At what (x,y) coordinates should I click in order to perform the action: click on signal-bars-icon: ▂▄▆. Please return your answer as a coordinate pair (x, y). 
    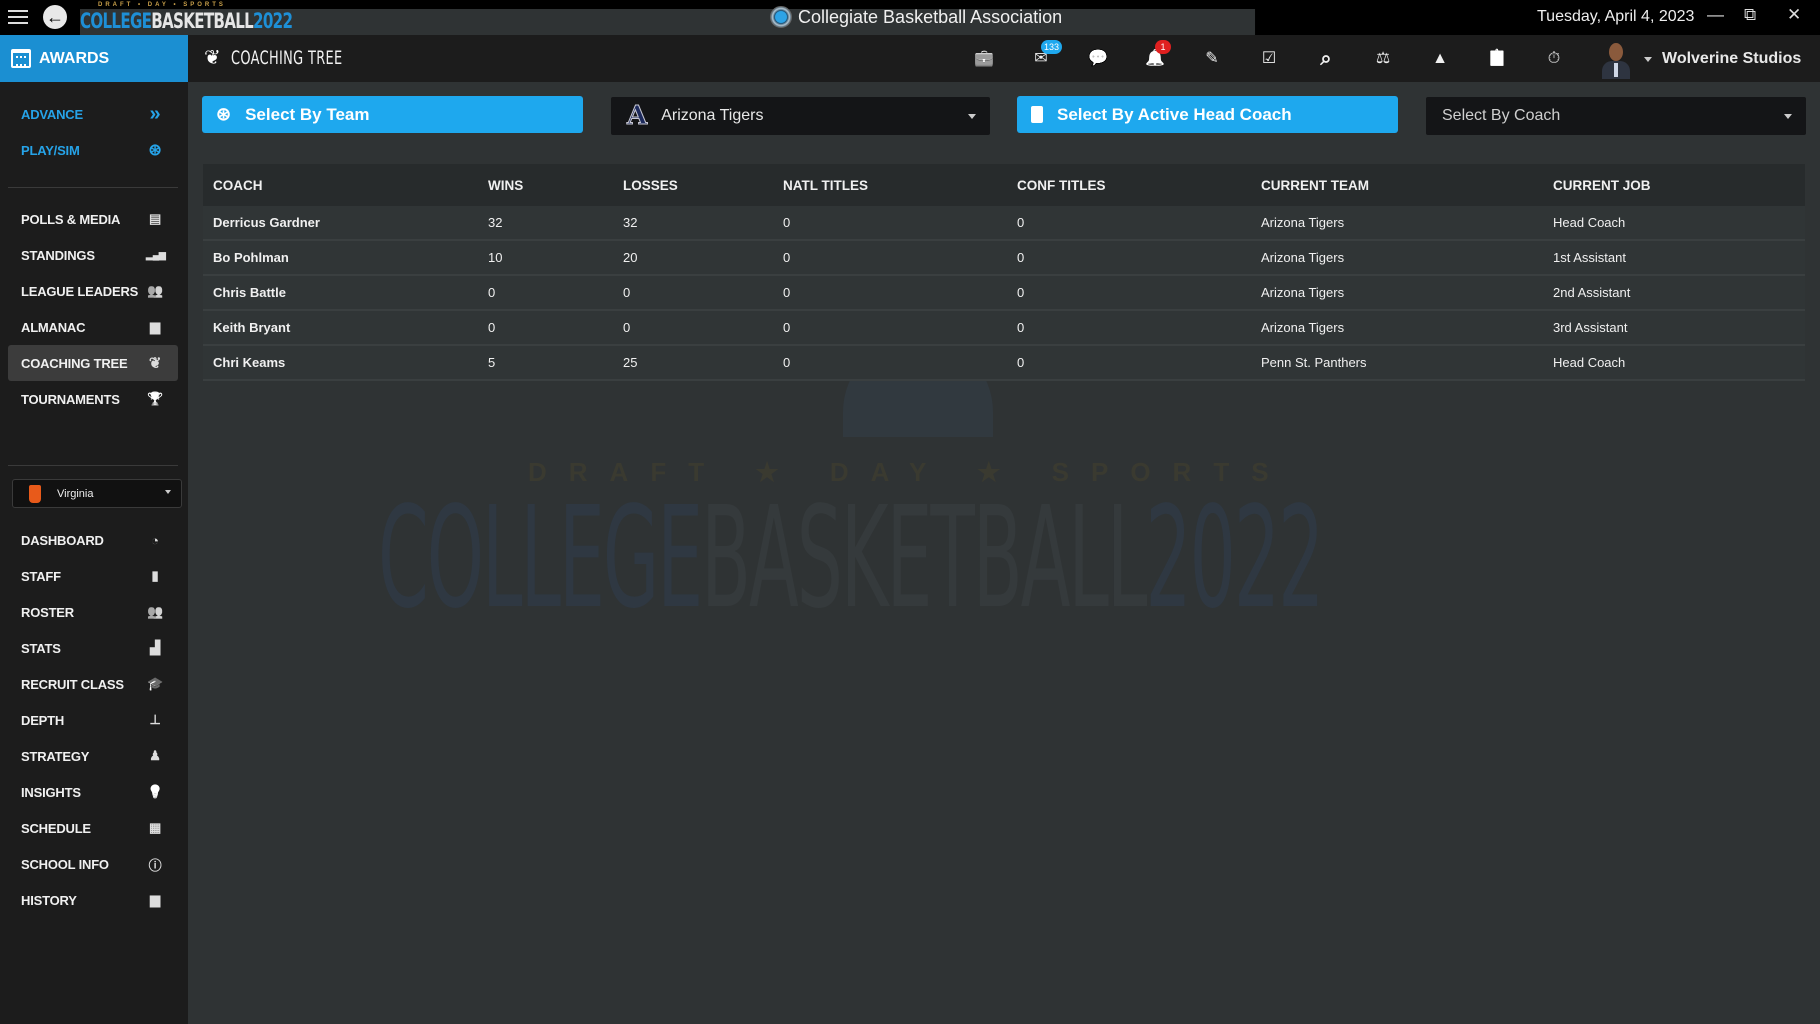
    Looking at the image, I should click on (156, 254).